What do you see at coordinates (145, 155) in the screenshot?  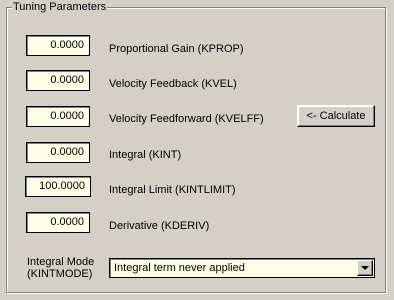 I see `kint-label: Integral (KINT)` at bounding box center [145, 155].